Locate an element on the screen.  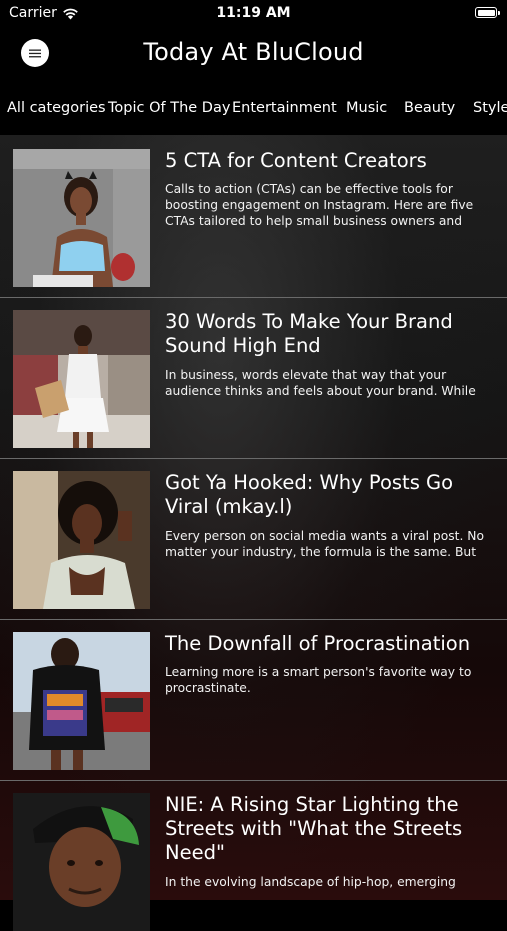
app-header: Today At BluCloud is located at coordinates (253, 54).